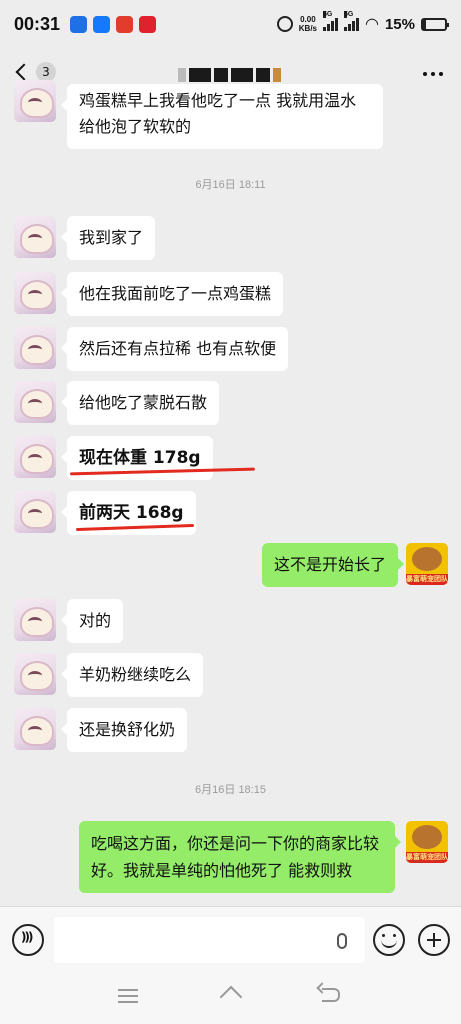 This screenshot has width=461, height=1024. What do you see at coordinates (230, 185) in the screenshot?
I see `message-timestamp: 6月16日 18:11` at bounding box center [230, 185].